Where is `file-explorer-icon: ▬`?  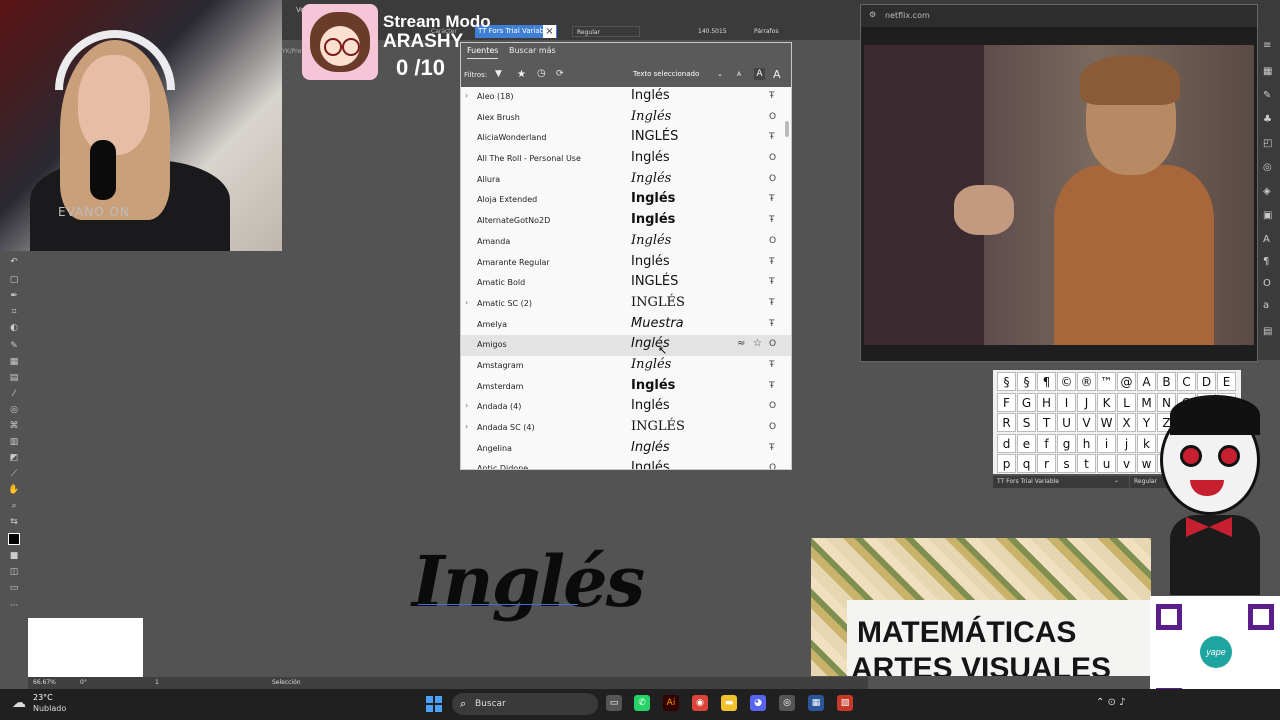
file-explorer-icon: ▬ is located at coordinates (729, 703).